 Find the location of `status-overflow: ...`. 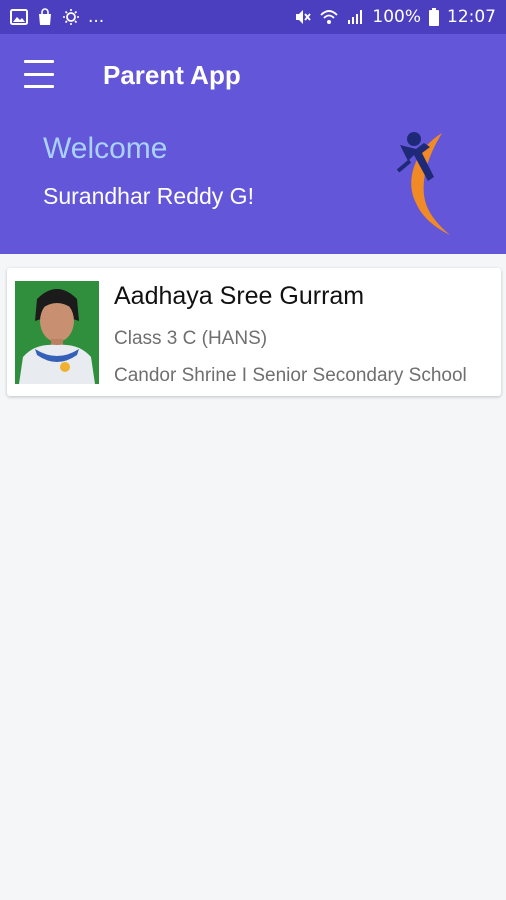

status-overflow: ... is located at coordinates (96, 17).